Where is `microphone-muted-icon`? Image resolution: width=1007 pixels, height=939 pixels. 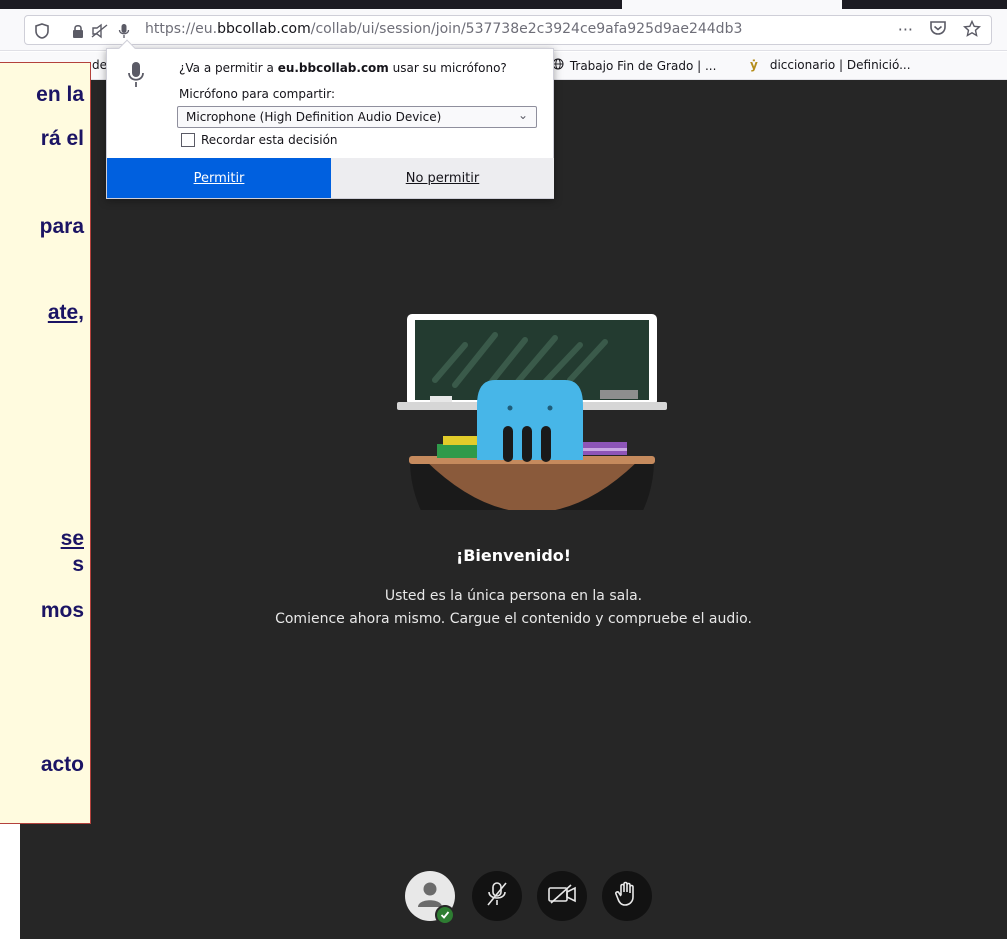 microphone-muted-icon is located at coordinates (497, 896).